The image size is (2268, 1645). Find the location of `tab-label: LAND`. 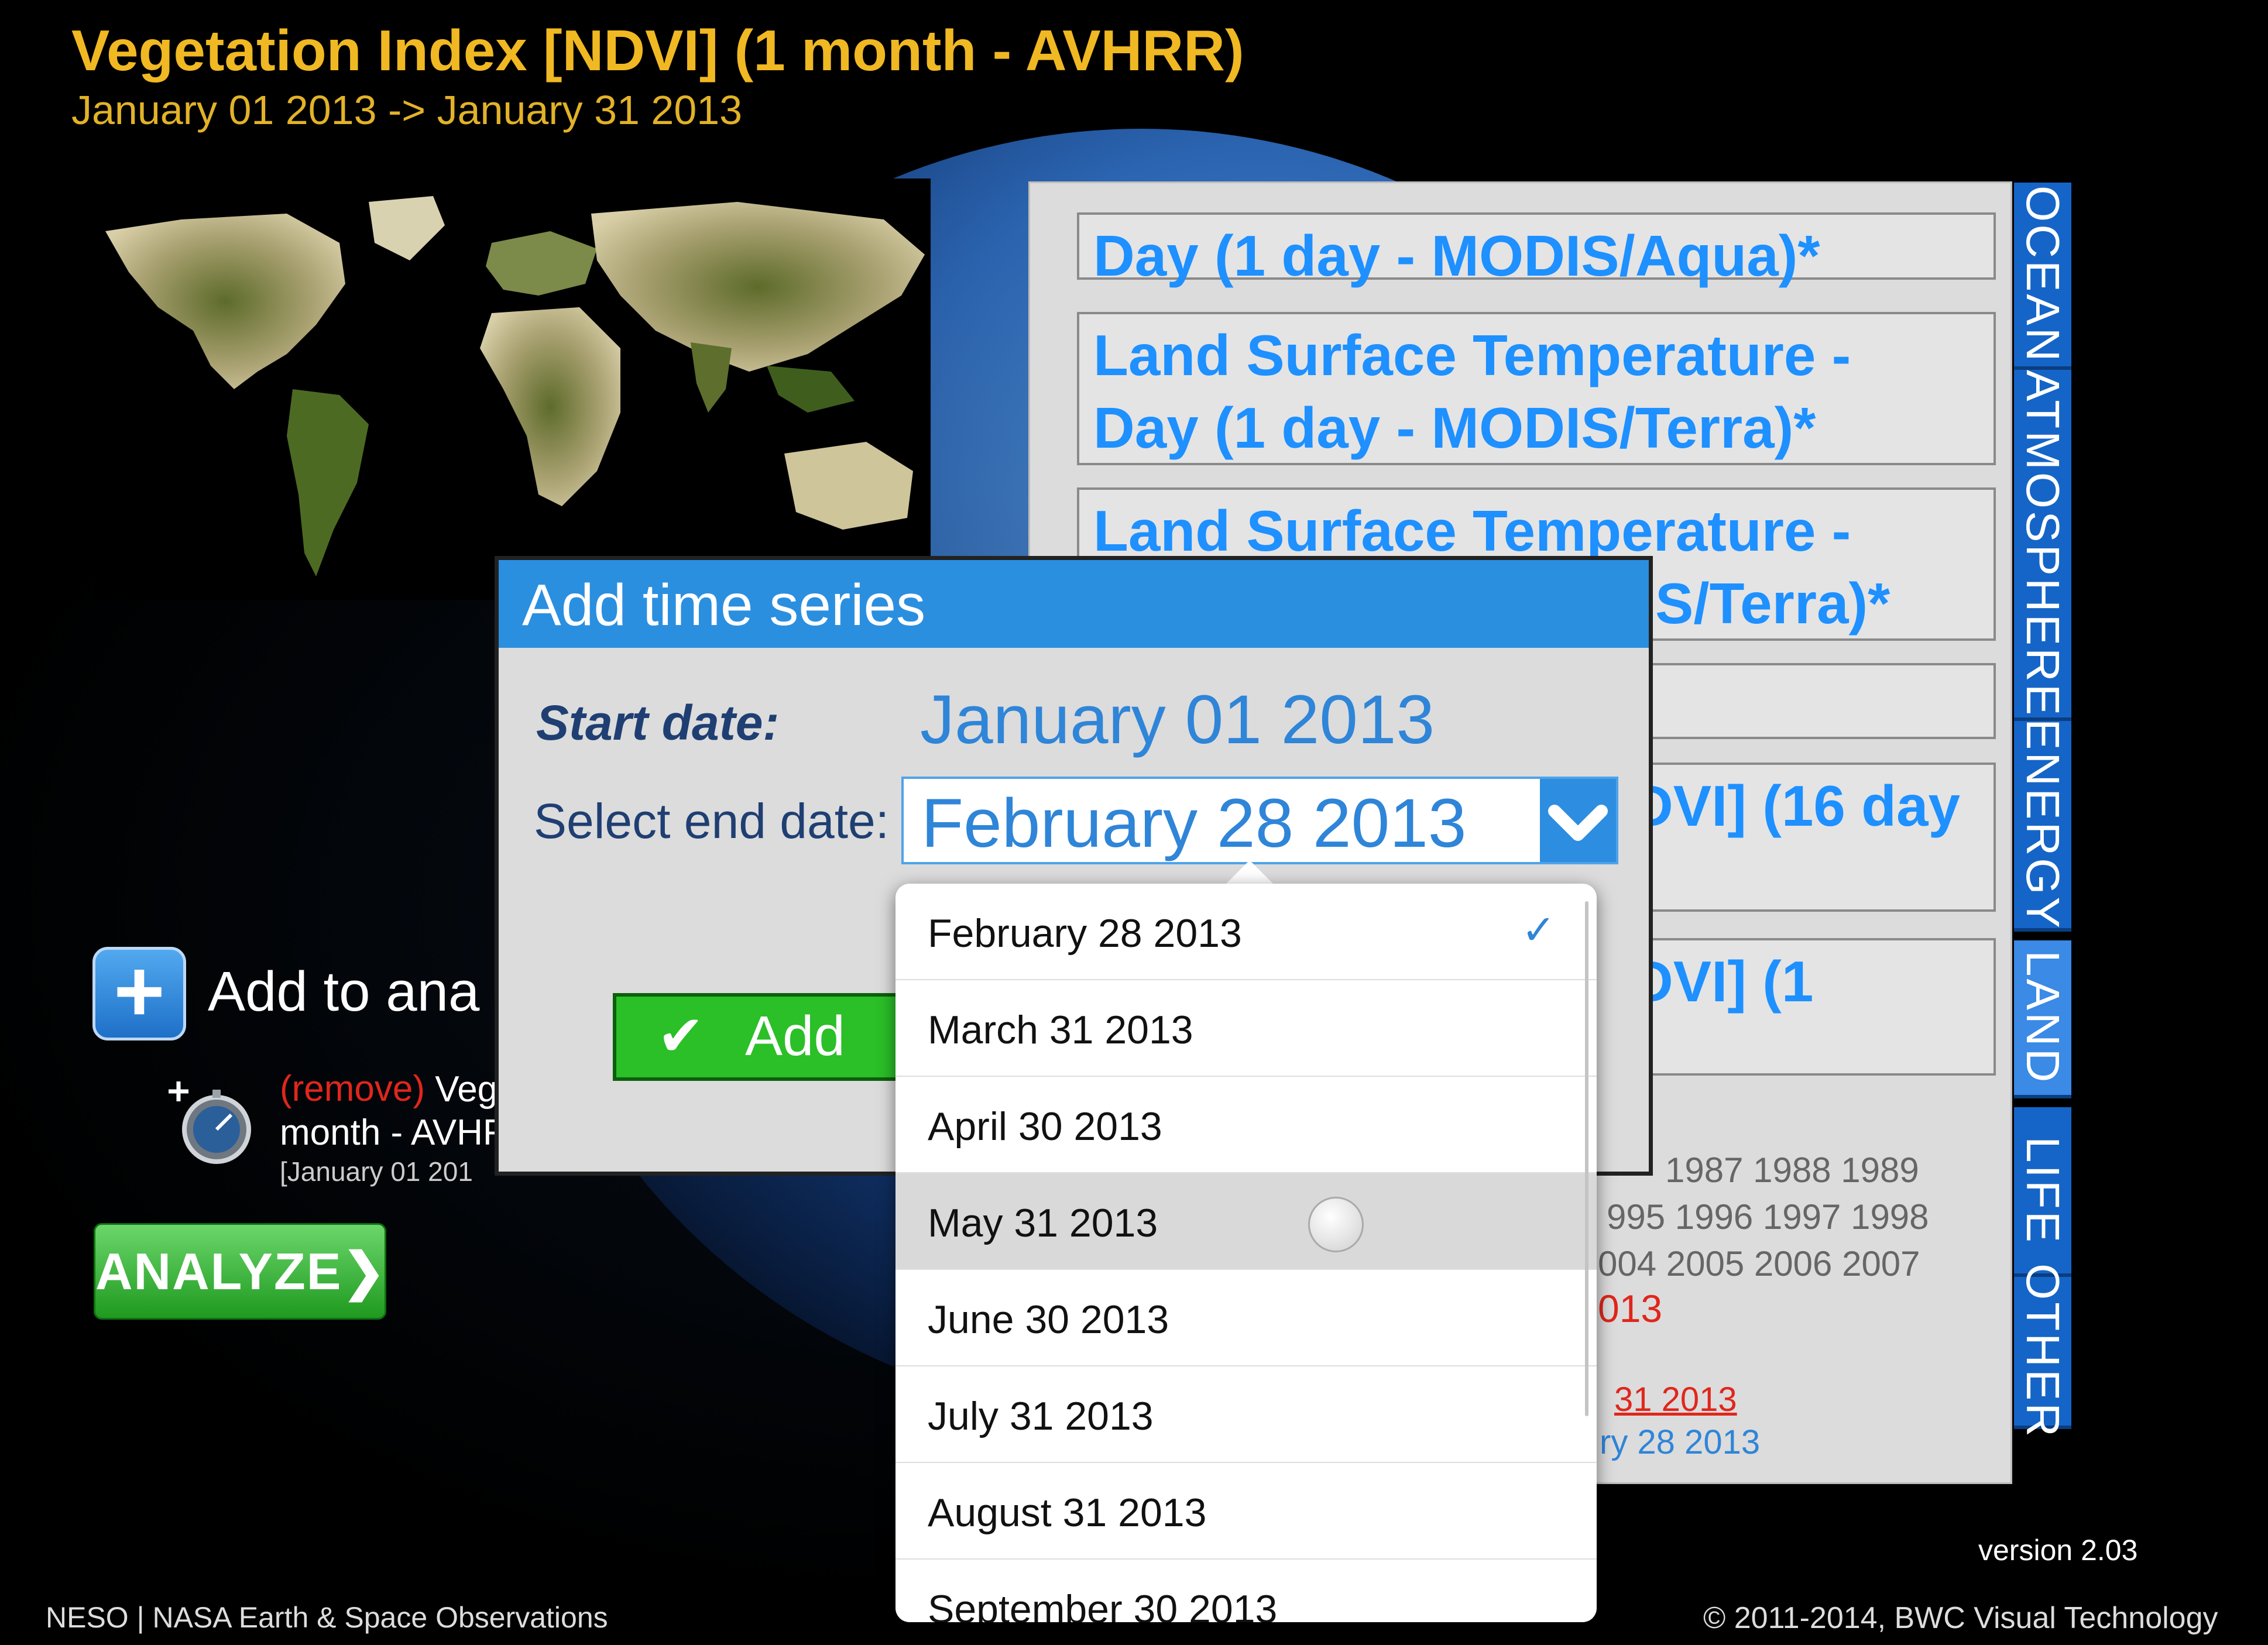

tab-label: LAND is located at coordinates (2043, 1017).